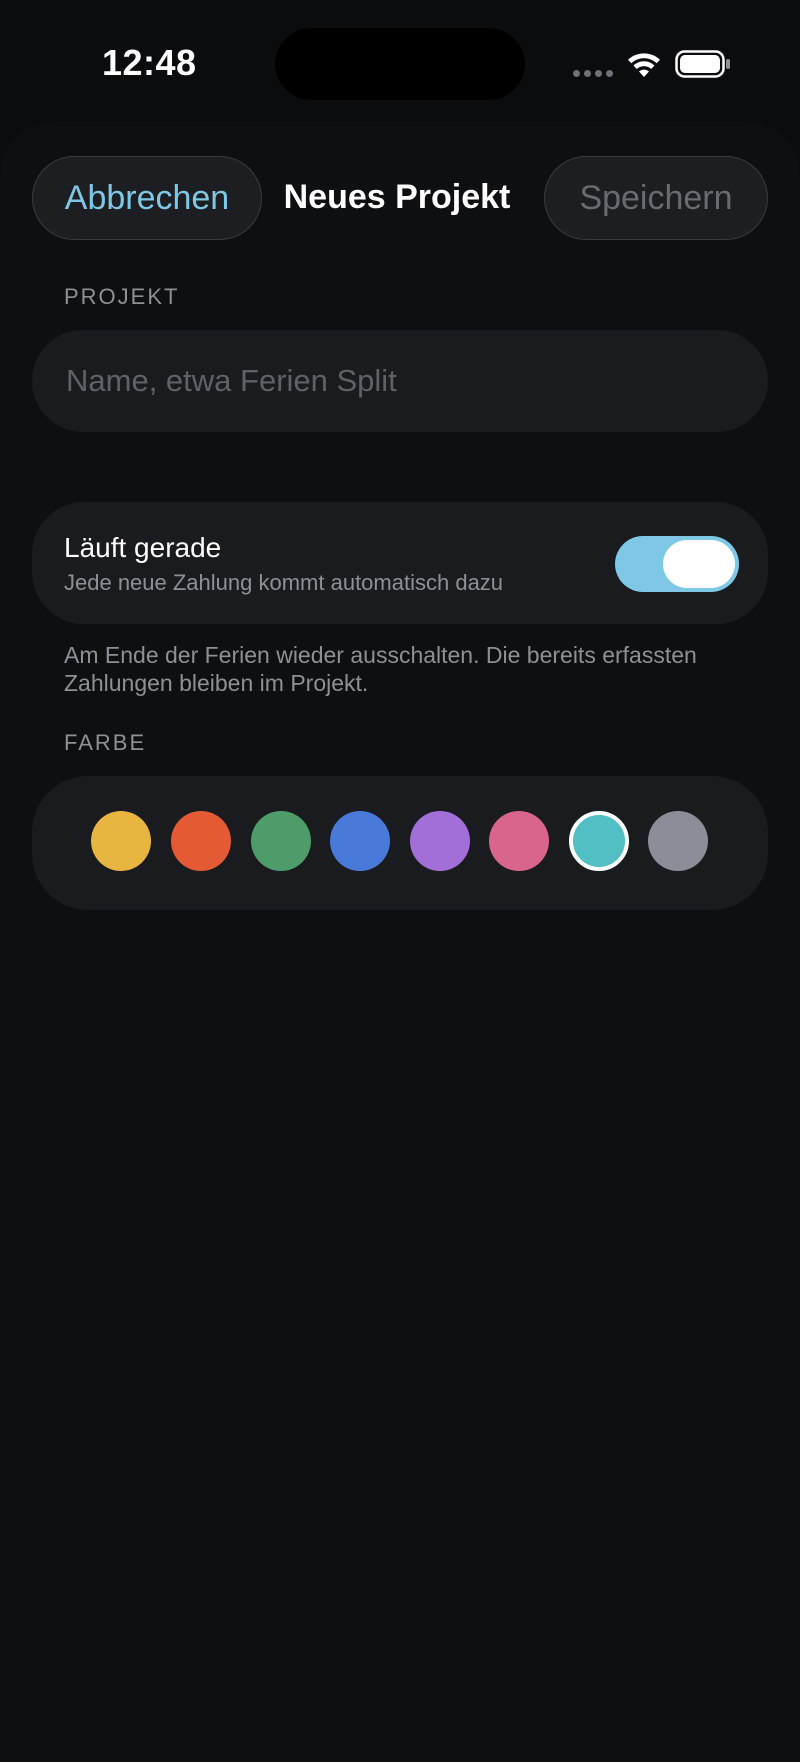  Describe the element at coordinates (599, 841) in the screenshot. I see `color-swatch-teal` at that location.